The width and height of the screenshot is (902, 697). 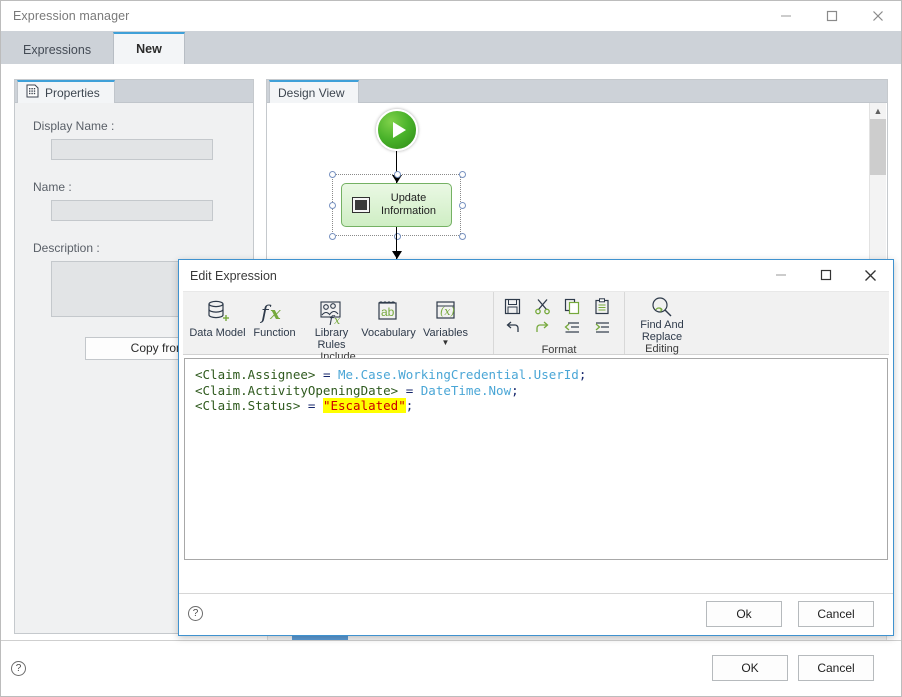 I want to click on code-token: <Claim.Assignee>, so click(x=255, y=374).